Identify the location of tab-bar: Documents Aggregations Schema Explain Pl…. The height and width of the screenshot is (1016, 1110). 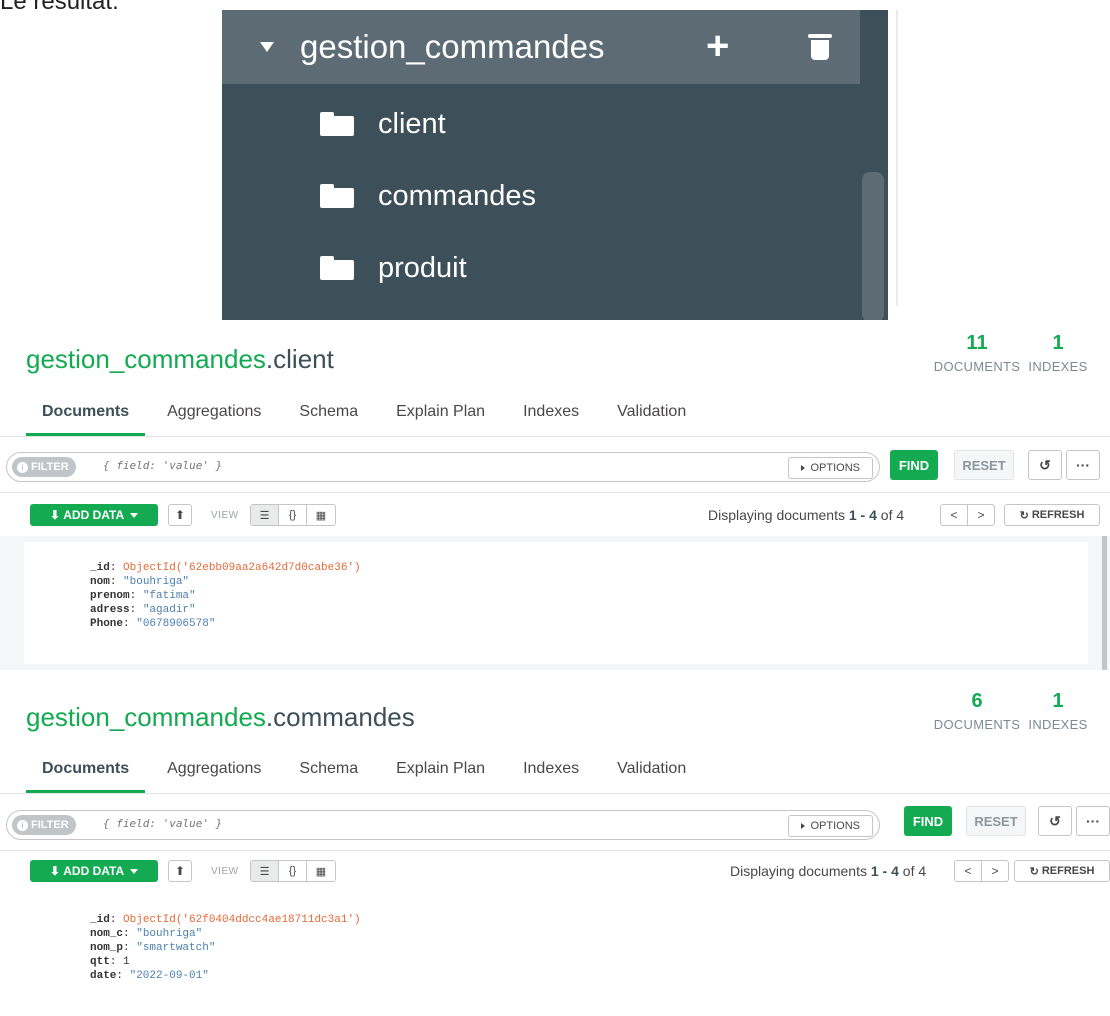
(374, 777).